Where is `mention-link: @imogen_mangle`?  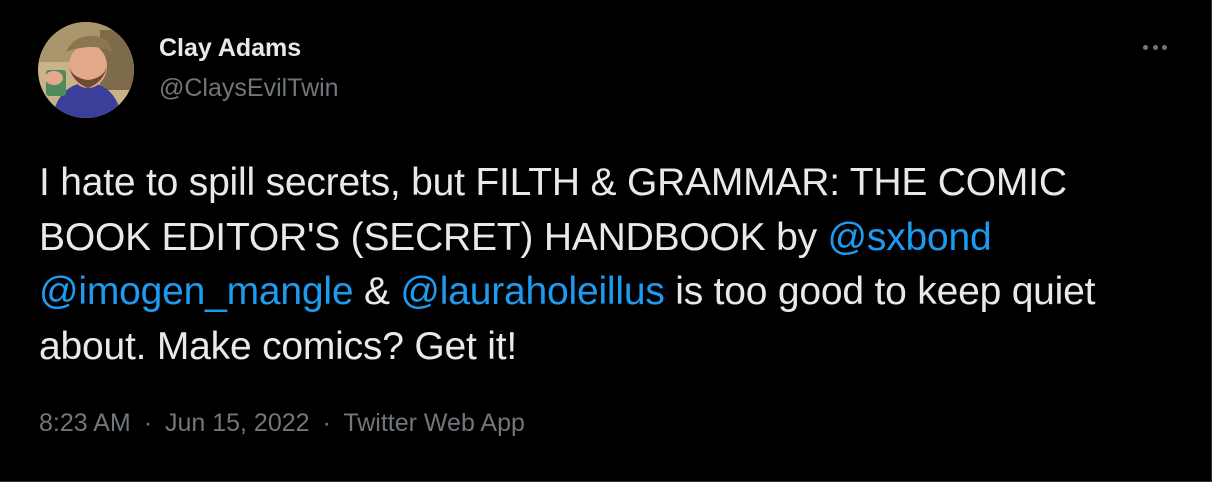 mention-link: @imogen_mangle is located at coordinates (196, 291).